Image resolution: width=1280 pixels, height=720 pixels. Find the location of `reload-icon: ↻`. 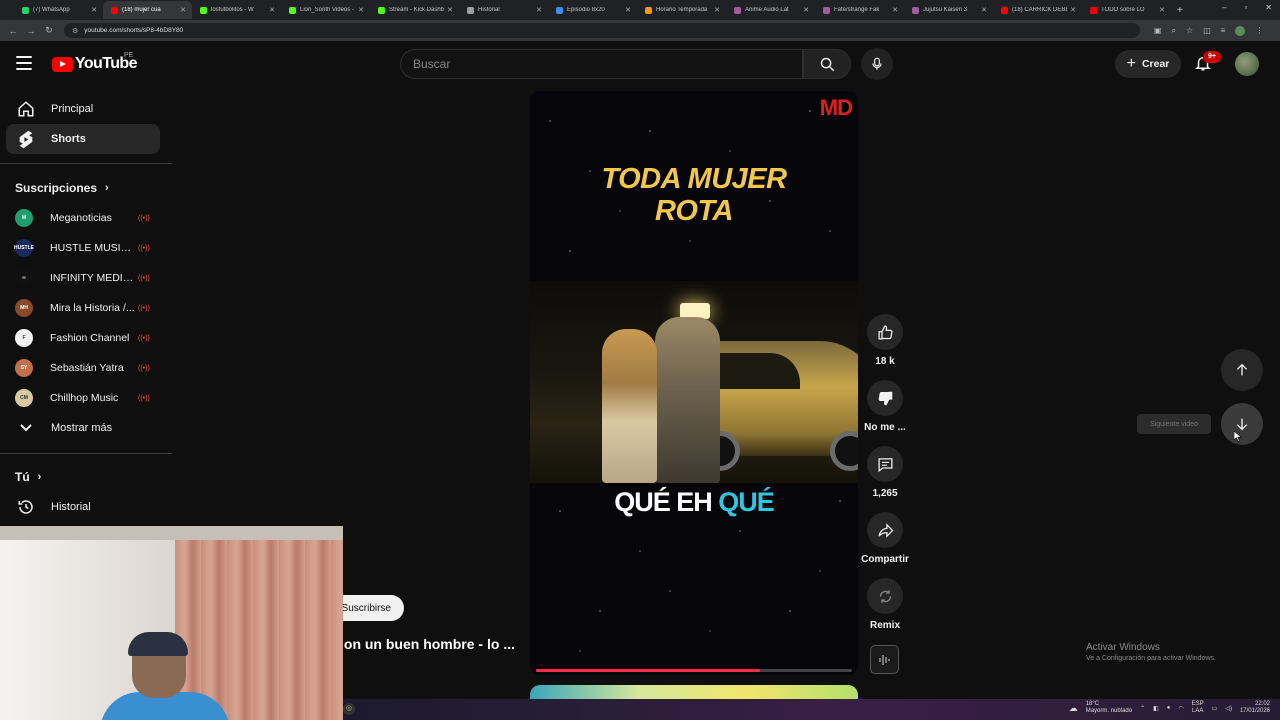

reload-icon: ↻ is located at coordinates (49, 30).